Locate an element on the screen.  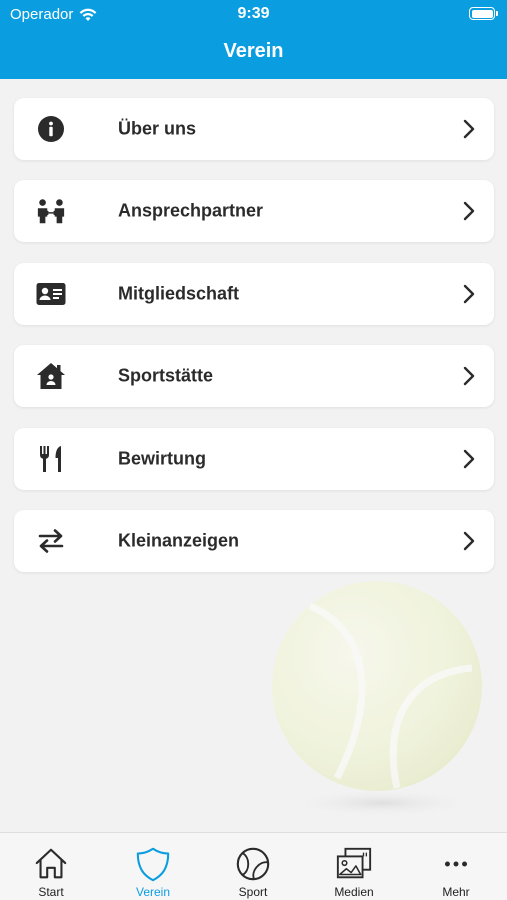
tab-start: Start is located at coordinates (51, 872).